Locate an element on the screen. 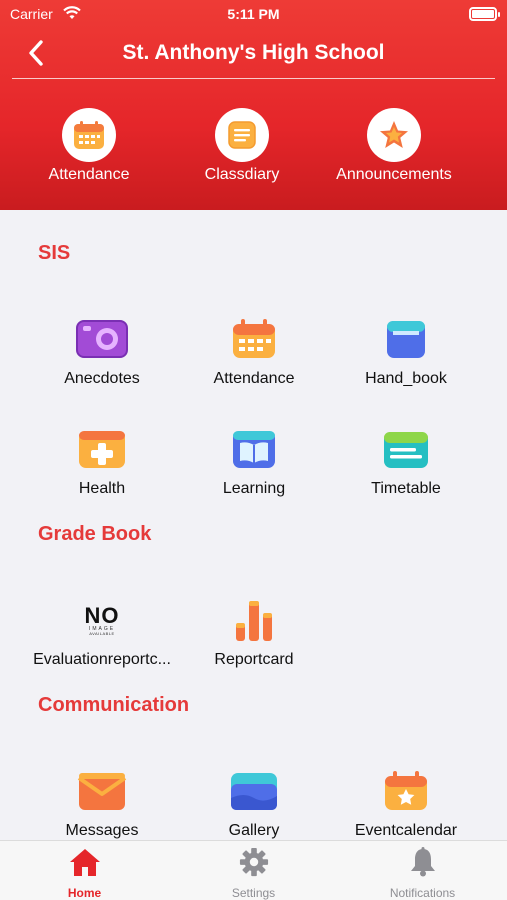  tile-label: Attendance is located at coordinates (254, 378).